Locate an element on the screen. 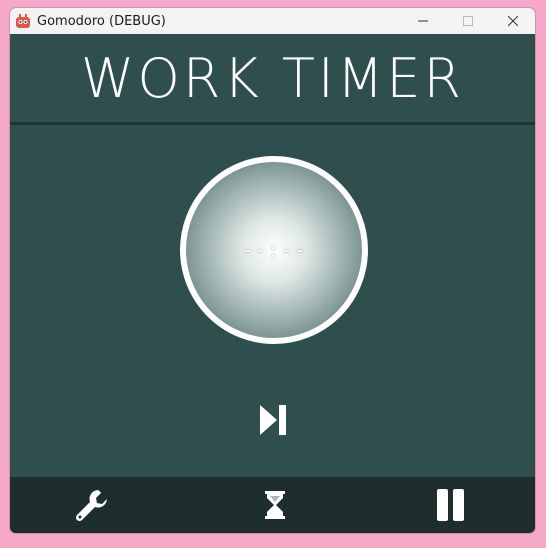 The image size is (546, 548). close-button is located at coordinates (512, 21).